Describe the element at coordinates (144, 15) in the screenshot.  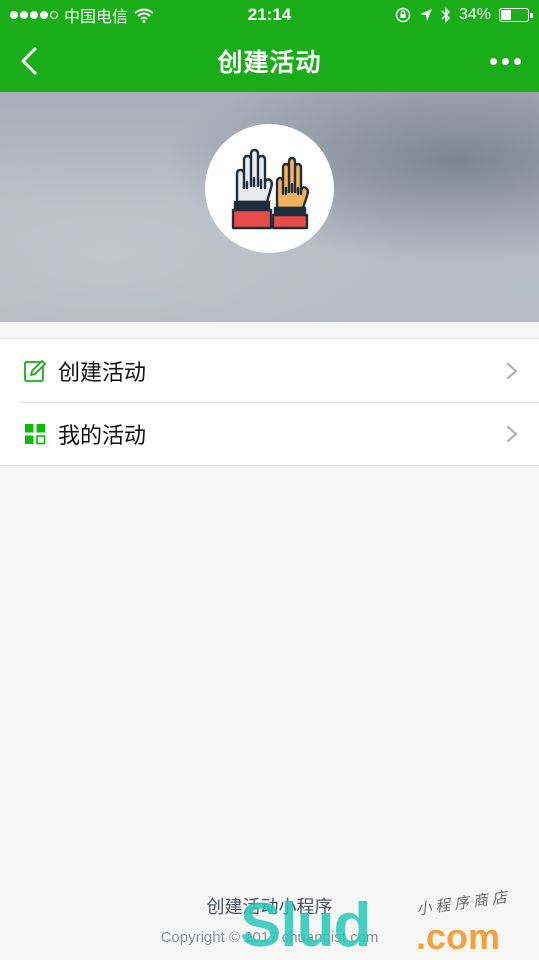
I see `wifi-icon` at that location.